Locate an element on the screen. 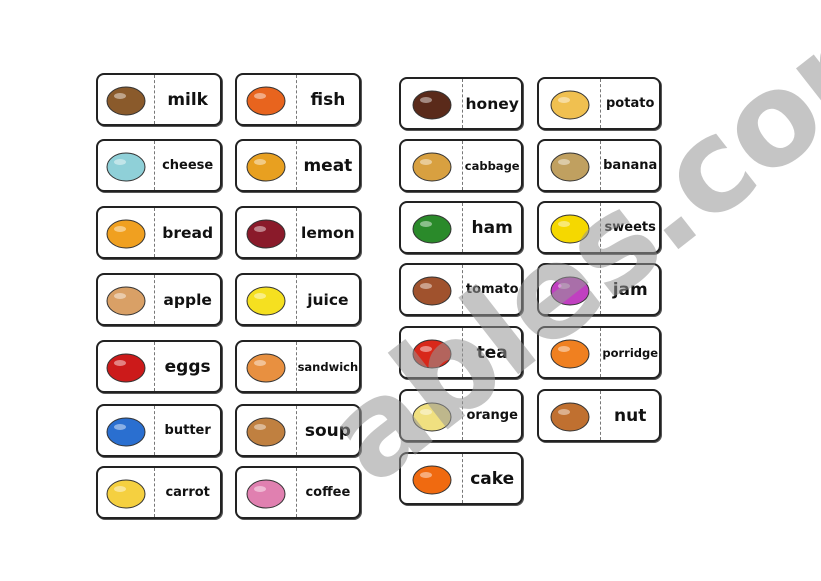 The height and width of the screenshot is (581, 821). domino-card: apple is located at coordinates (159, 299).